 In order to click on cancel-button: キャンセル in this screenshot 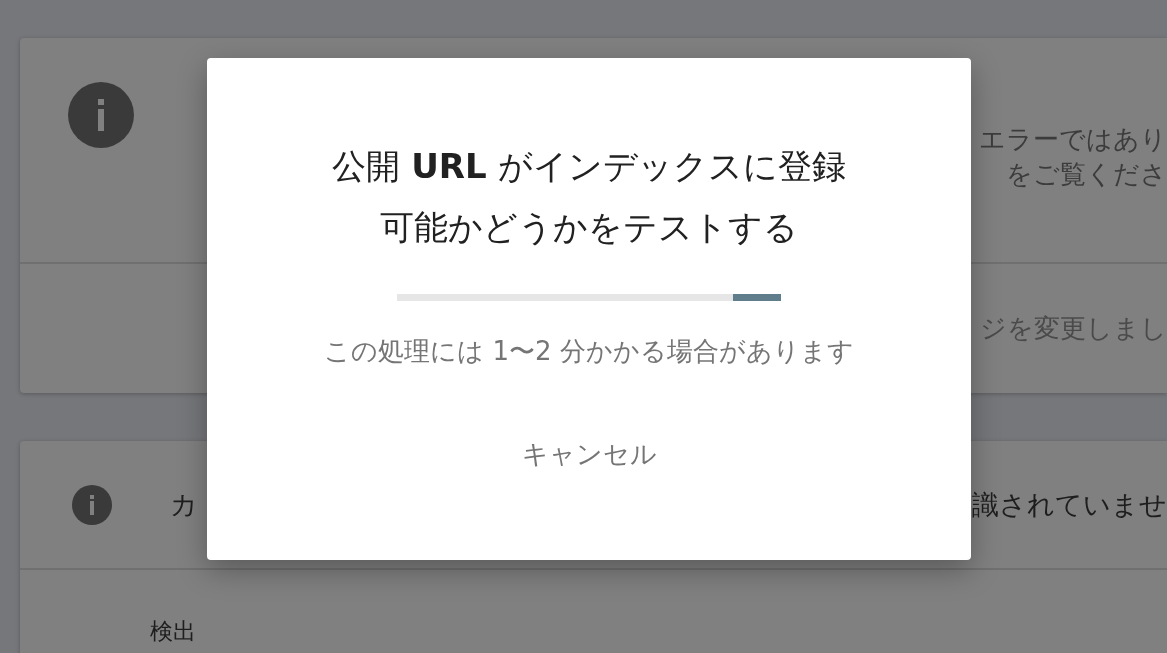, I will do `click(589, 454)`.